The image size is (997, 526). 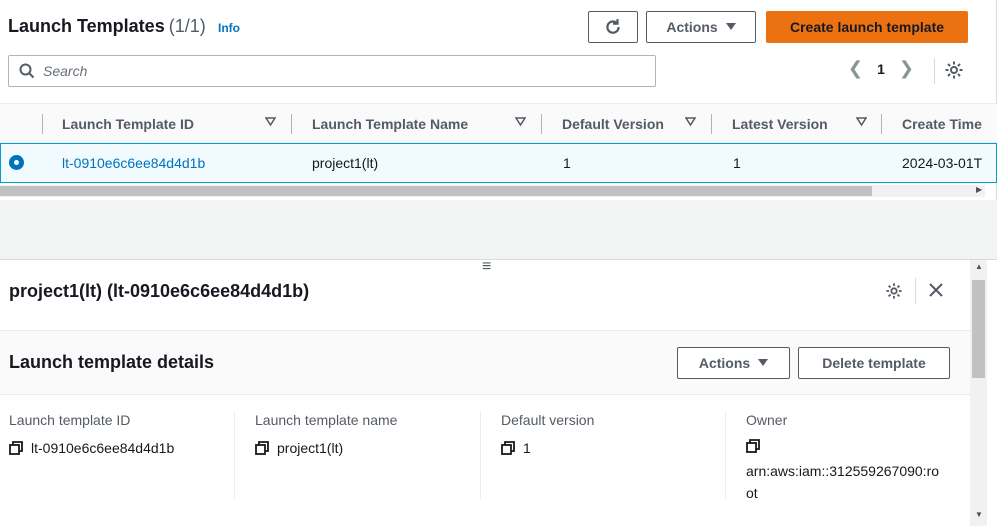 I want to click on refresh-icon, so click(x=613, y=26).